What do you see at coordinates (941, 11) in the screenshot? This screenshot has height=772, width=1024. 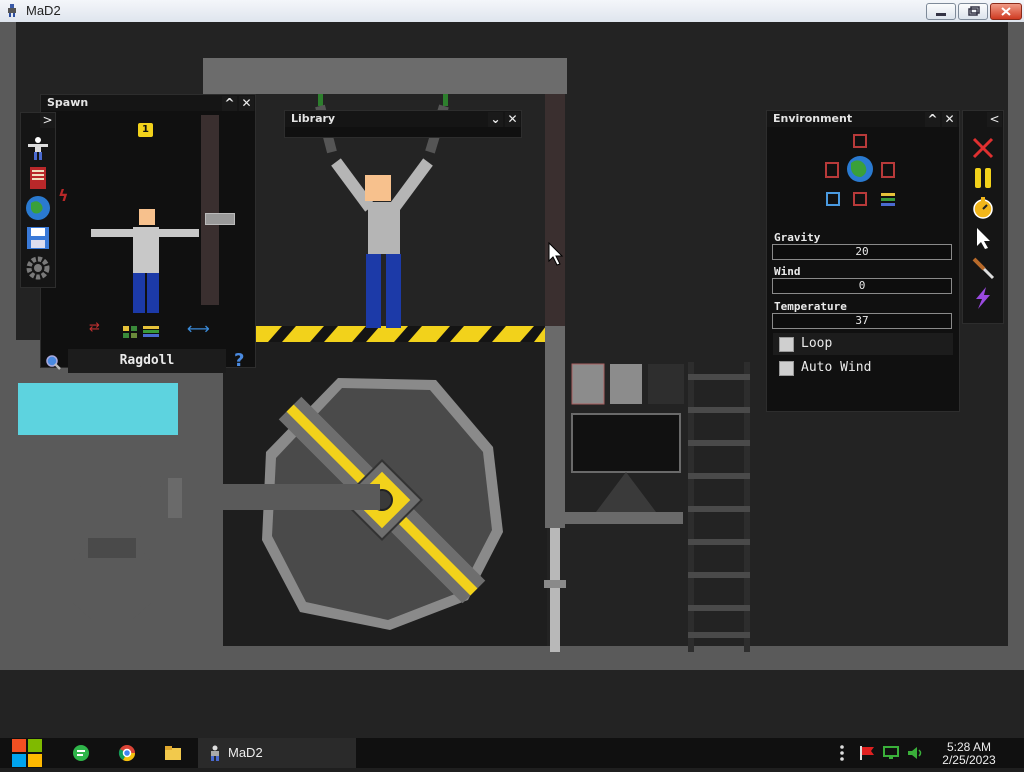 I see `minimize-button` at bounding box center [941, 11].